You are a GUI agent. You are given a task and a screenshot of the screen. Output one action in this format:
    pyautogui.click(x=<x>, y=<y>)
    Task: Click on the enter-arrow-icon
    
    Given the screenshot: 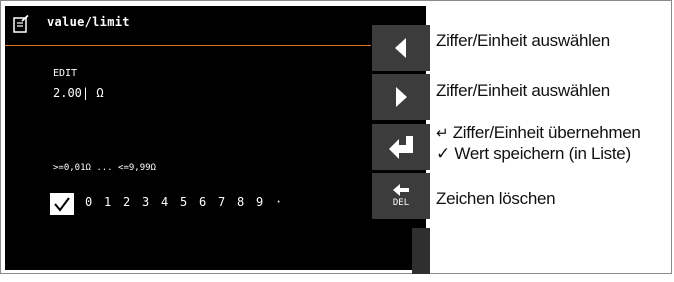 What is the action you would take?
    pyautogui.click(x=401, y=147)
    